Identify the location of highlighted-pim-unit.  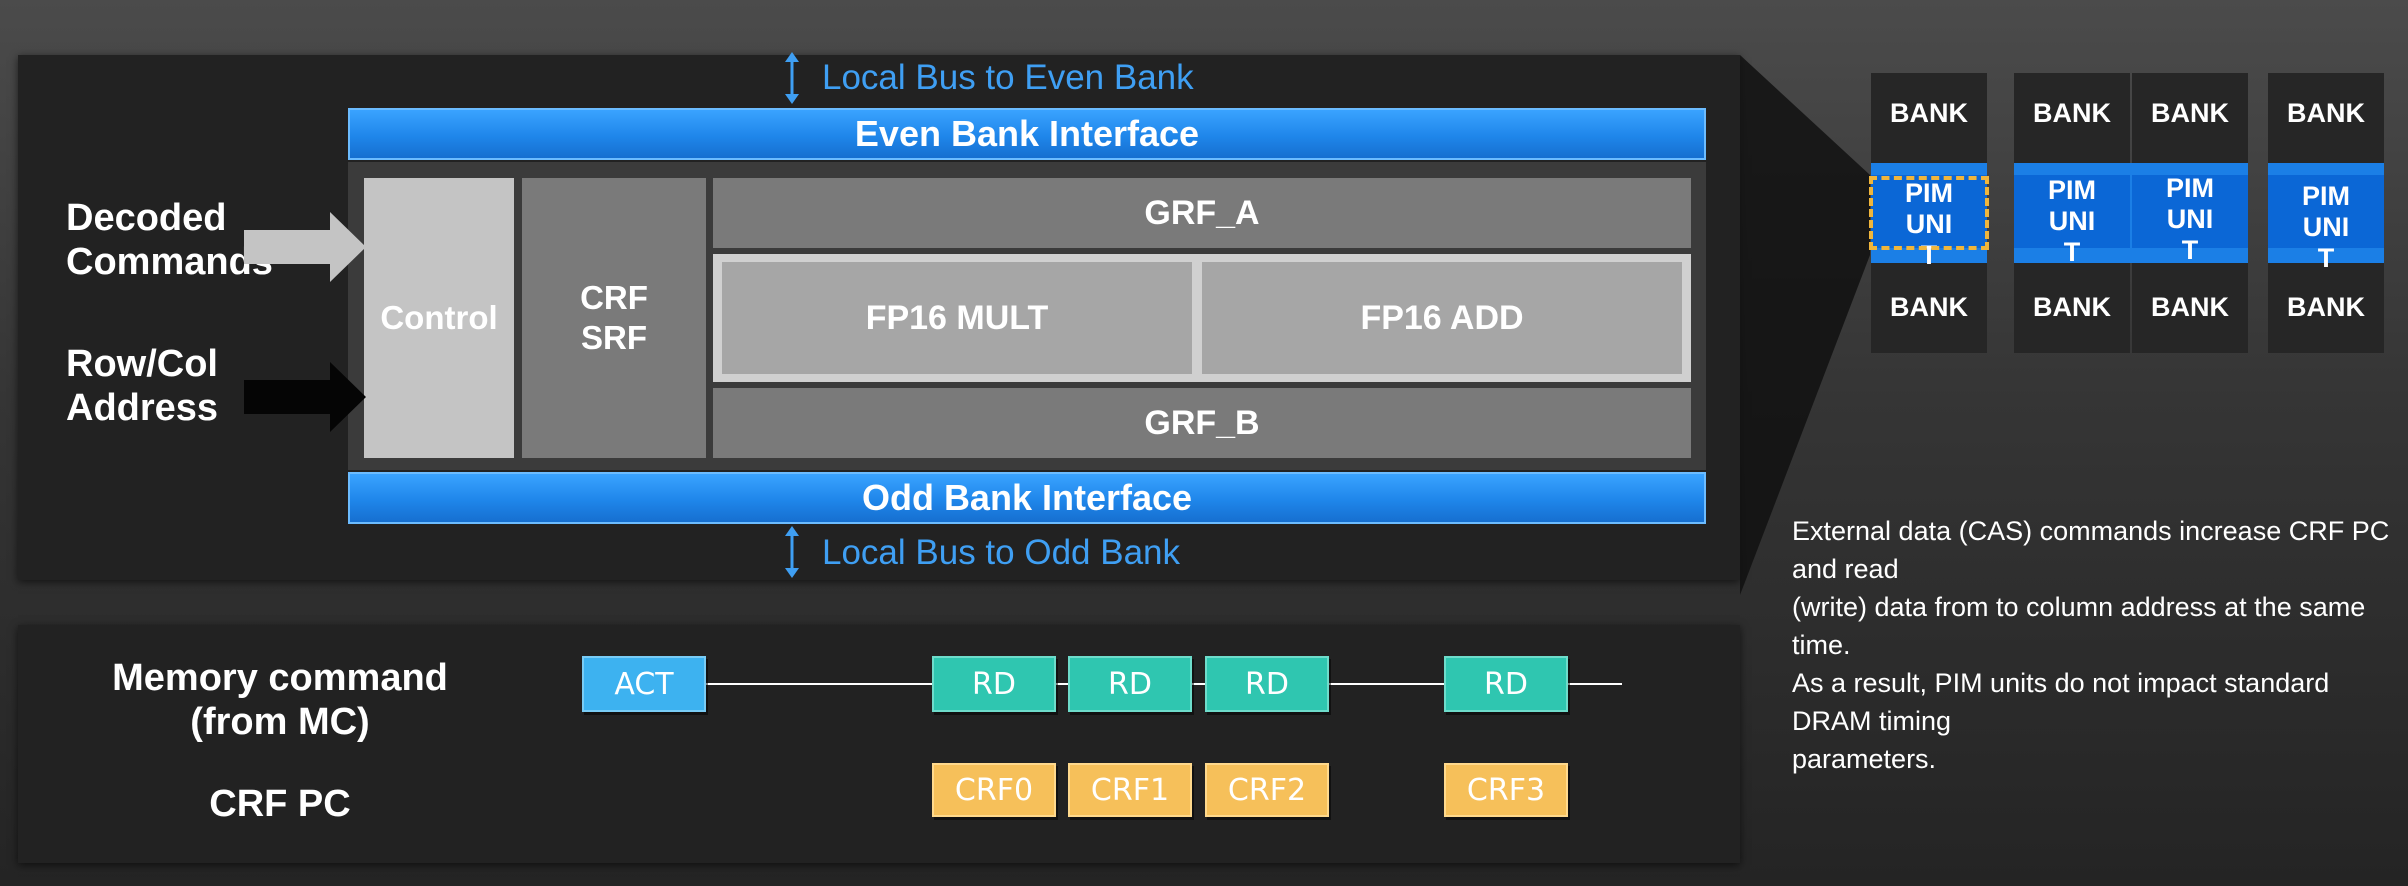
(1929, 213).